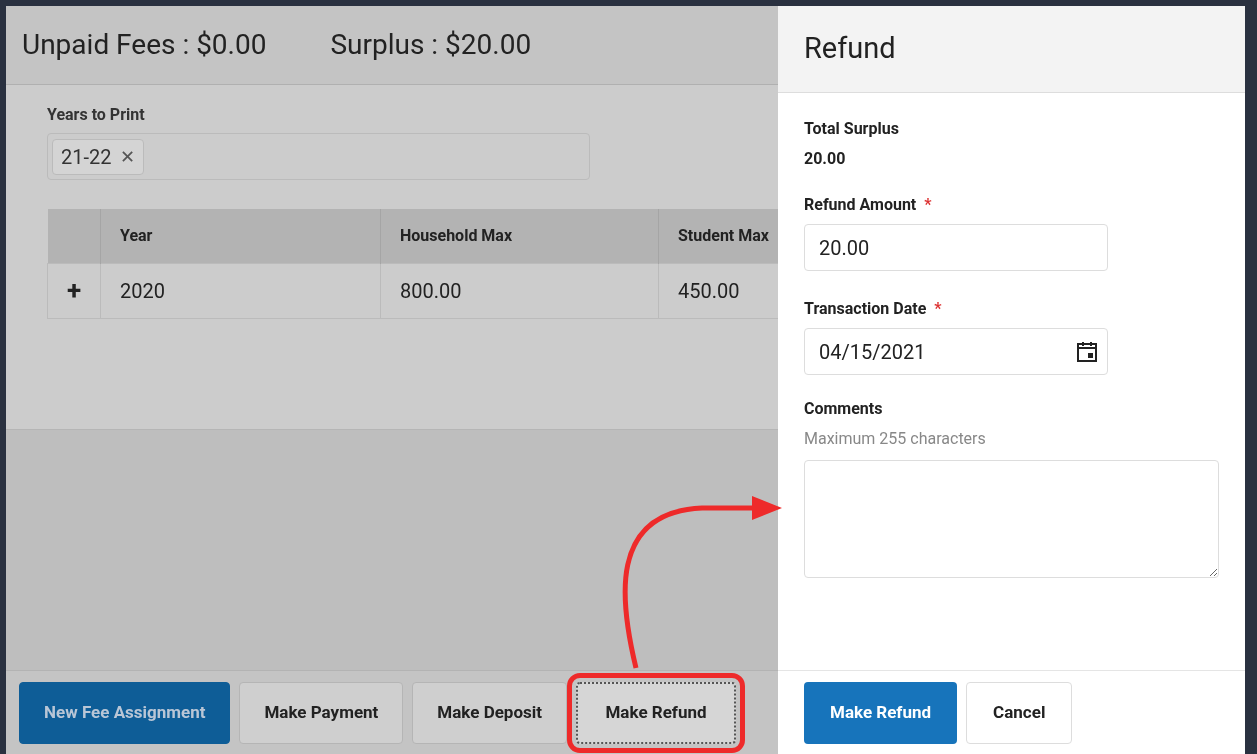  I want to click on calendar-icon, so click(1087, 351).